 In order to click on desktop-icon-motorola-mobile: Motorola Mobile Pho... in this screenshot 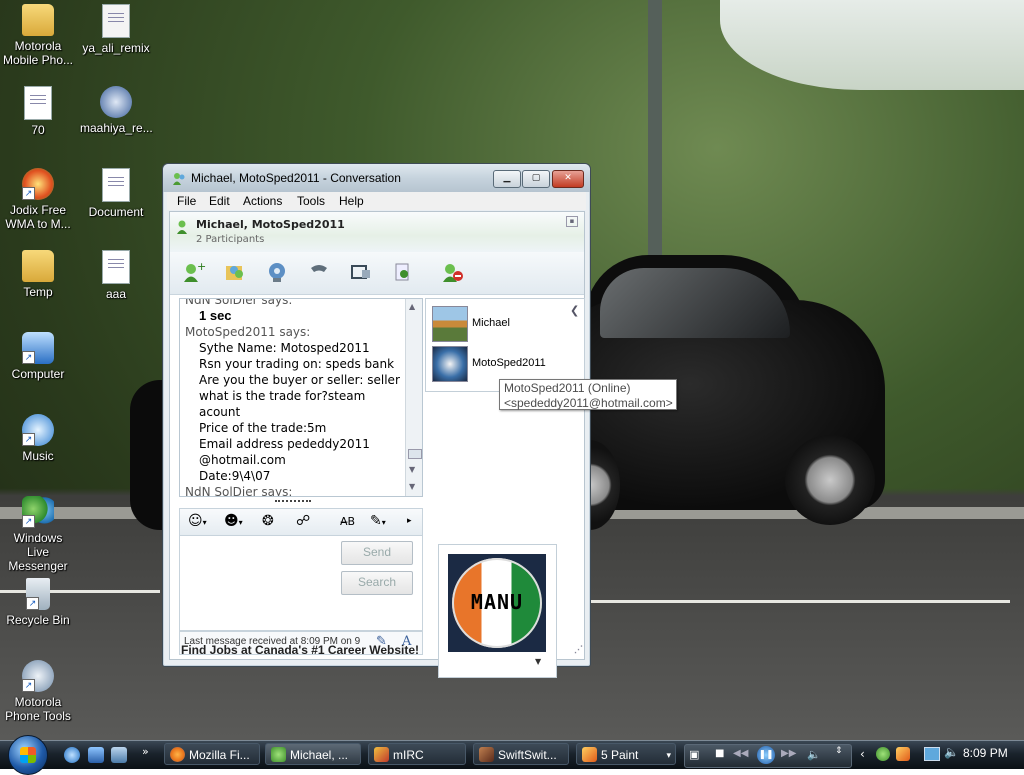, I will do `click(38, 35)`.